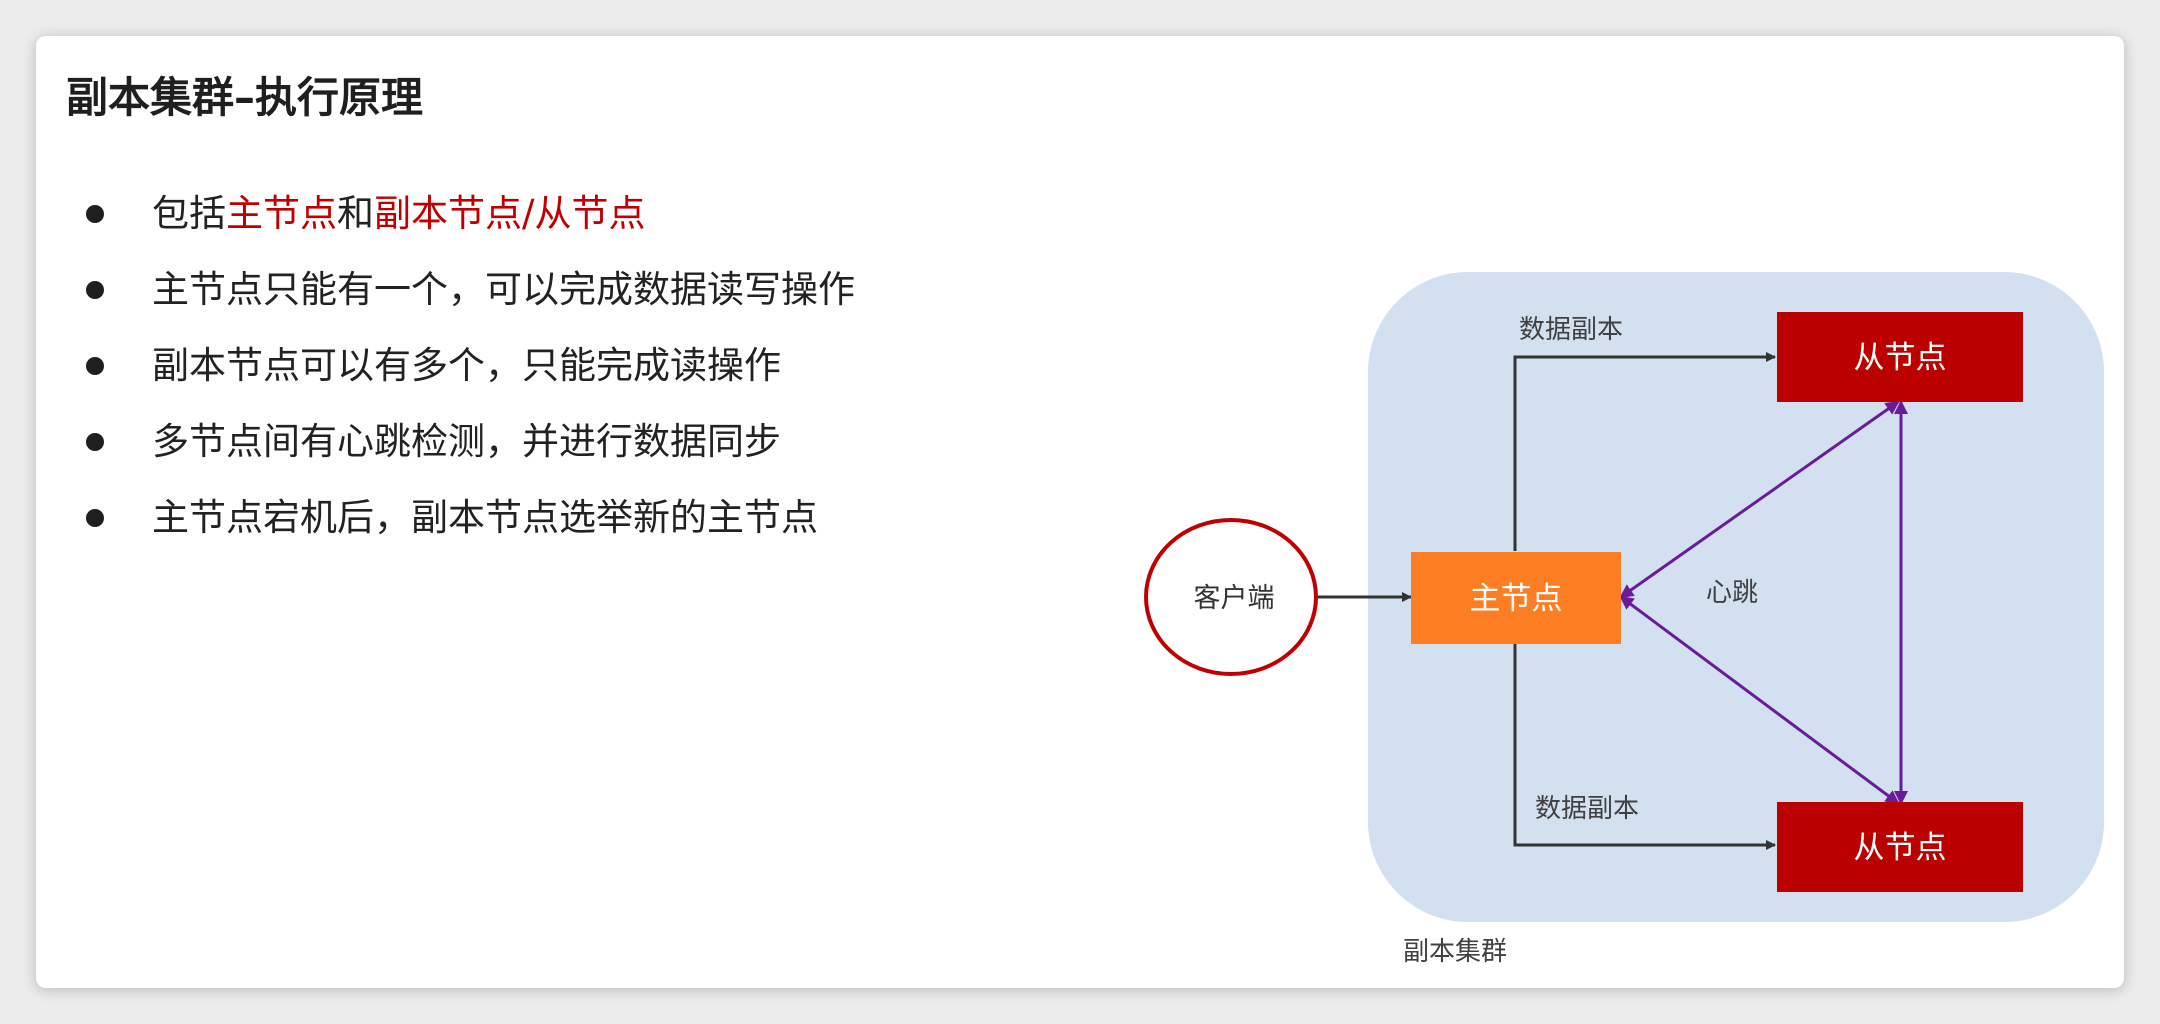  Describe the element at coordinates (1455, 952) in the screenshot. I see `cluster-label: 副本集群` at that location.